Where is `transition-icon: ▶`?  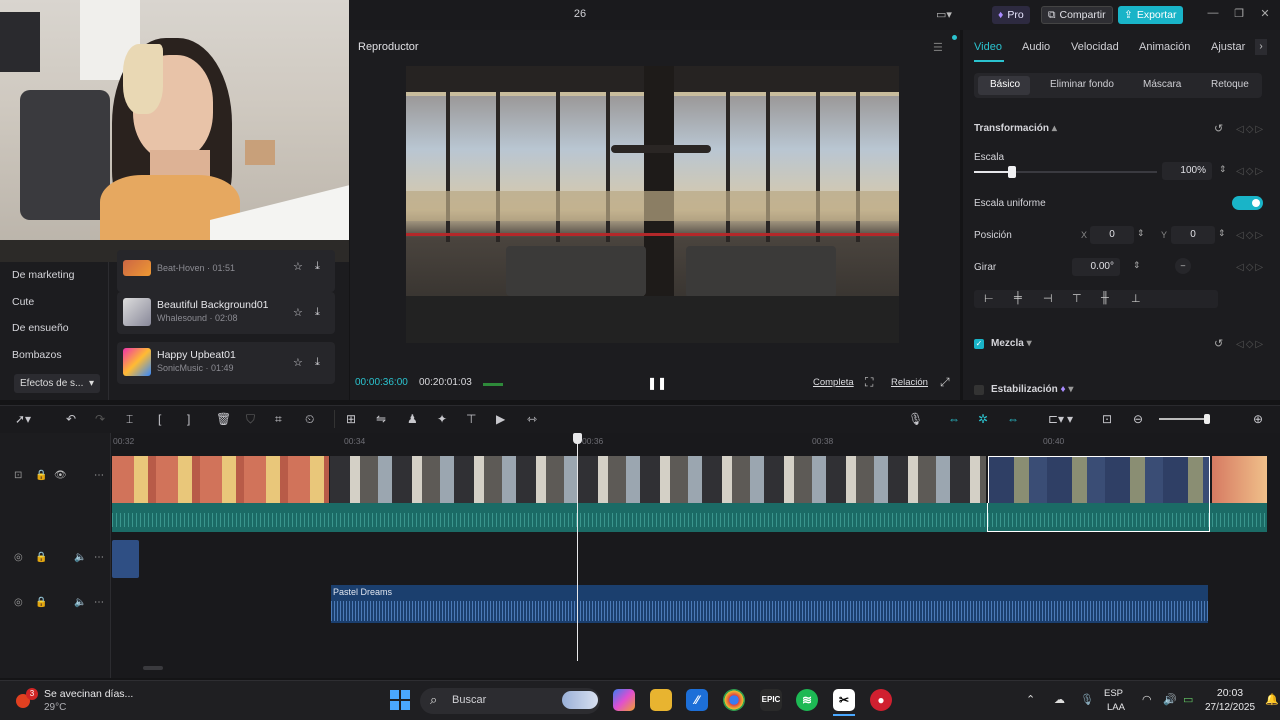 transition-icon: ▶ is located at coordinates (500, 419).